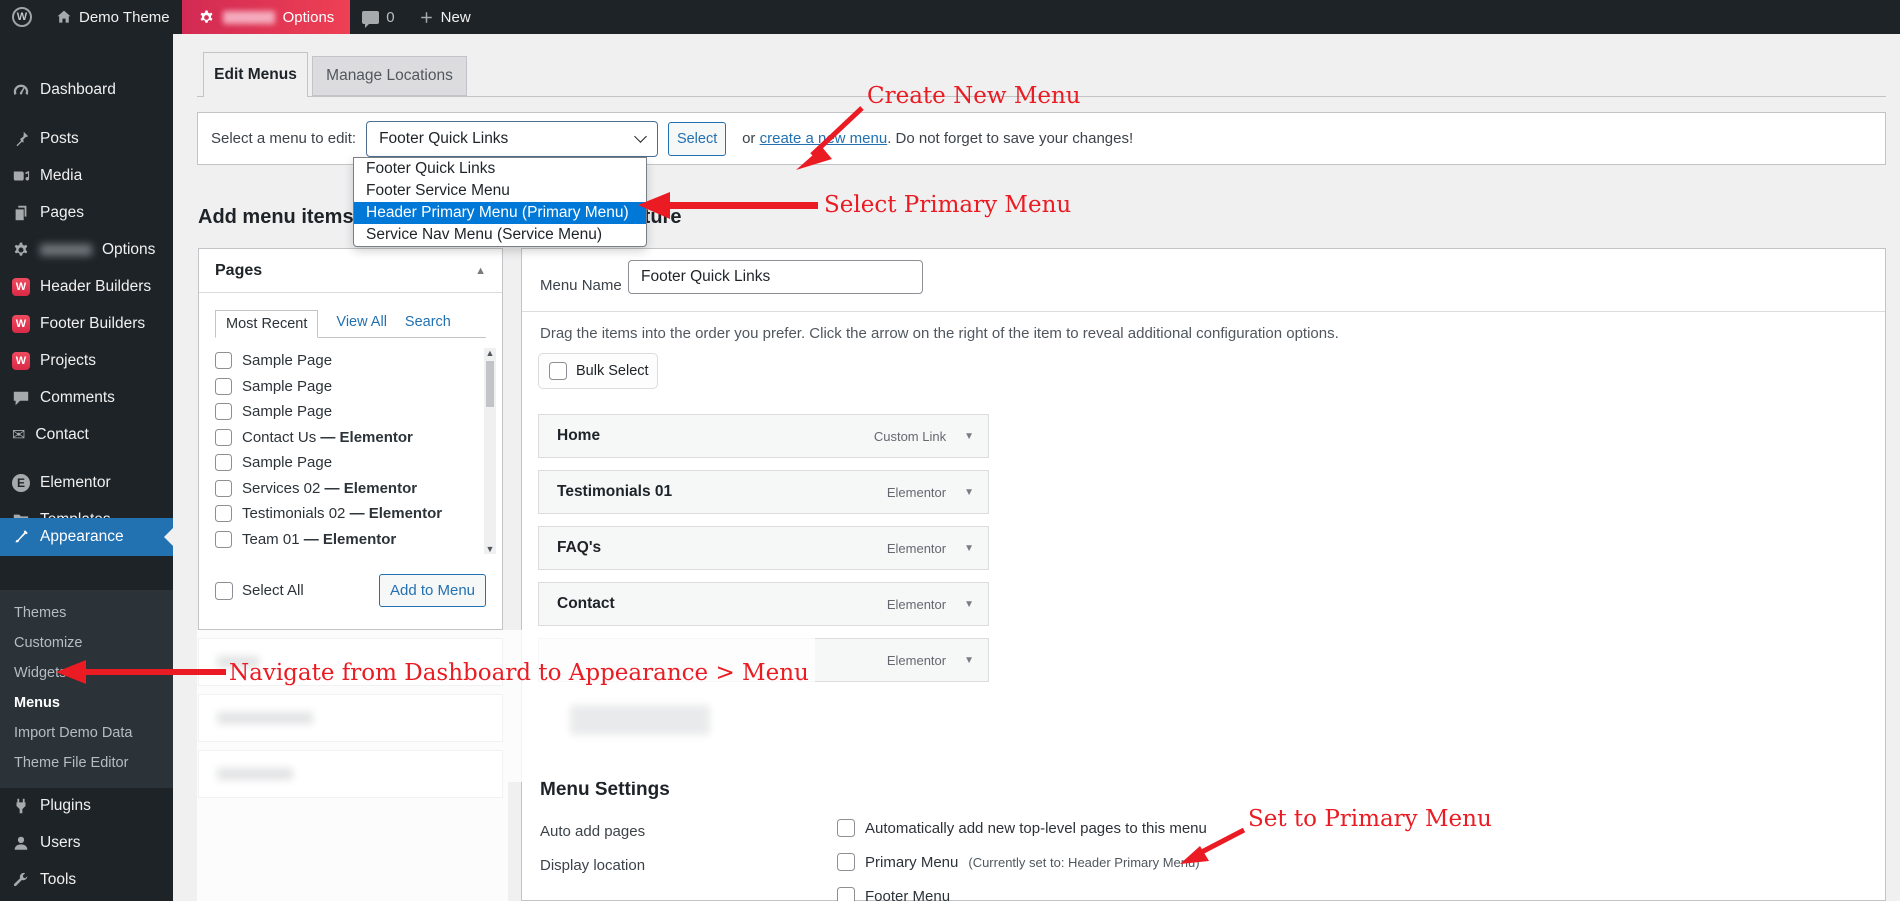  Describe the element at coordinates (86, 643) in the screenshot. I see `sidebar-item-customize: Customize` at that location.